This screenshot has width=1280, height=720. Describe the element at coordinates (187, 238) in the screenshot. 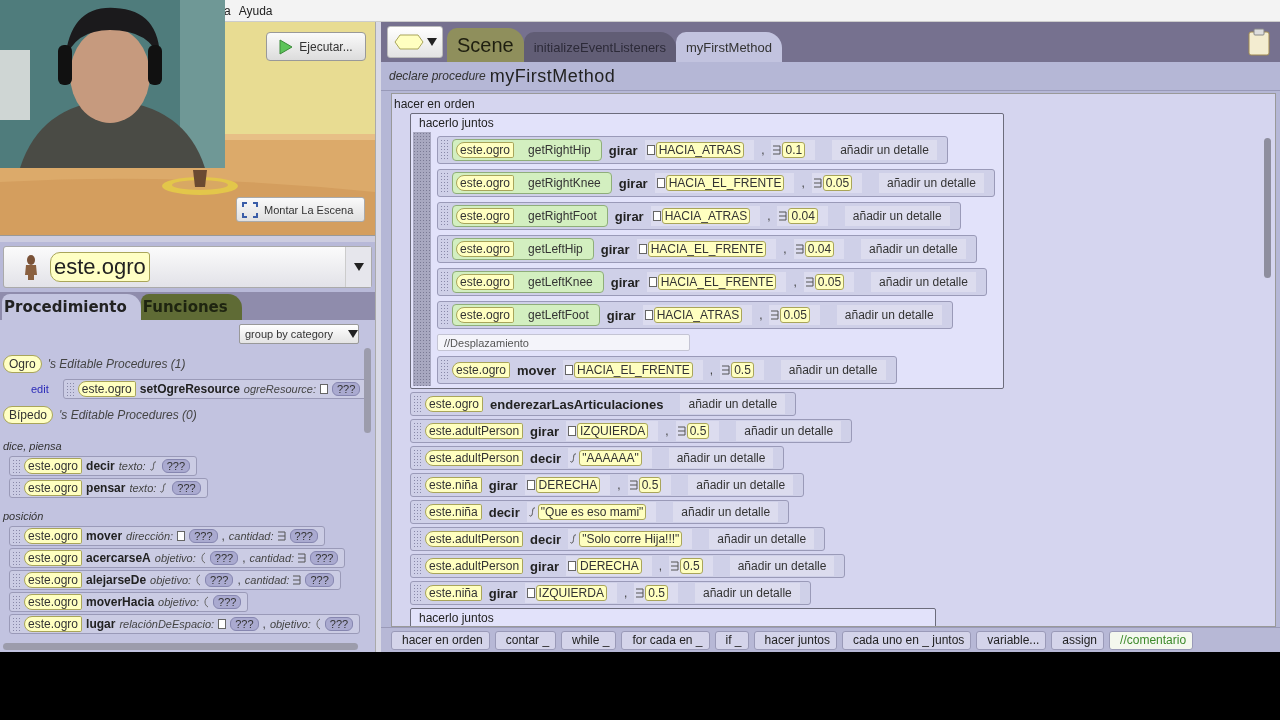

I see `splitter-handle` at that location.